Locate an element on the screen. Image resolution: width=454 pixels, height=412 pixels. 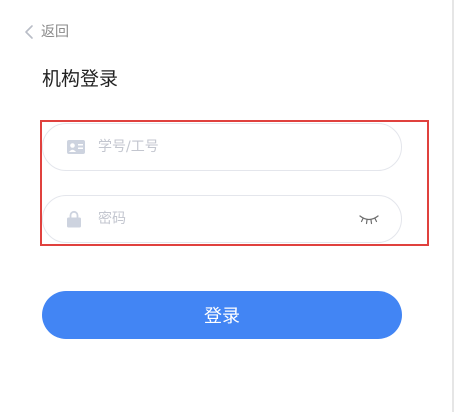
password-input is located at coordinates (224, 219).